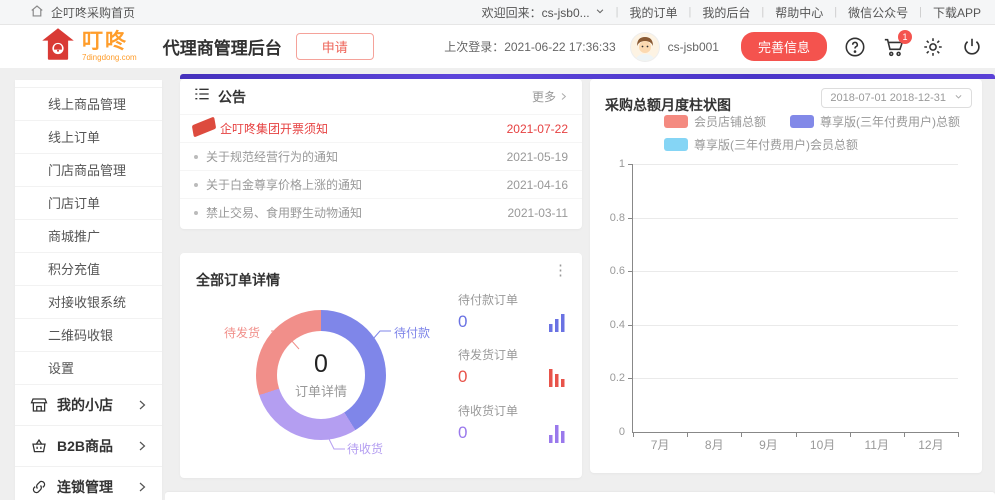  I want to click on apply-button: 申请, so click(334, 46).